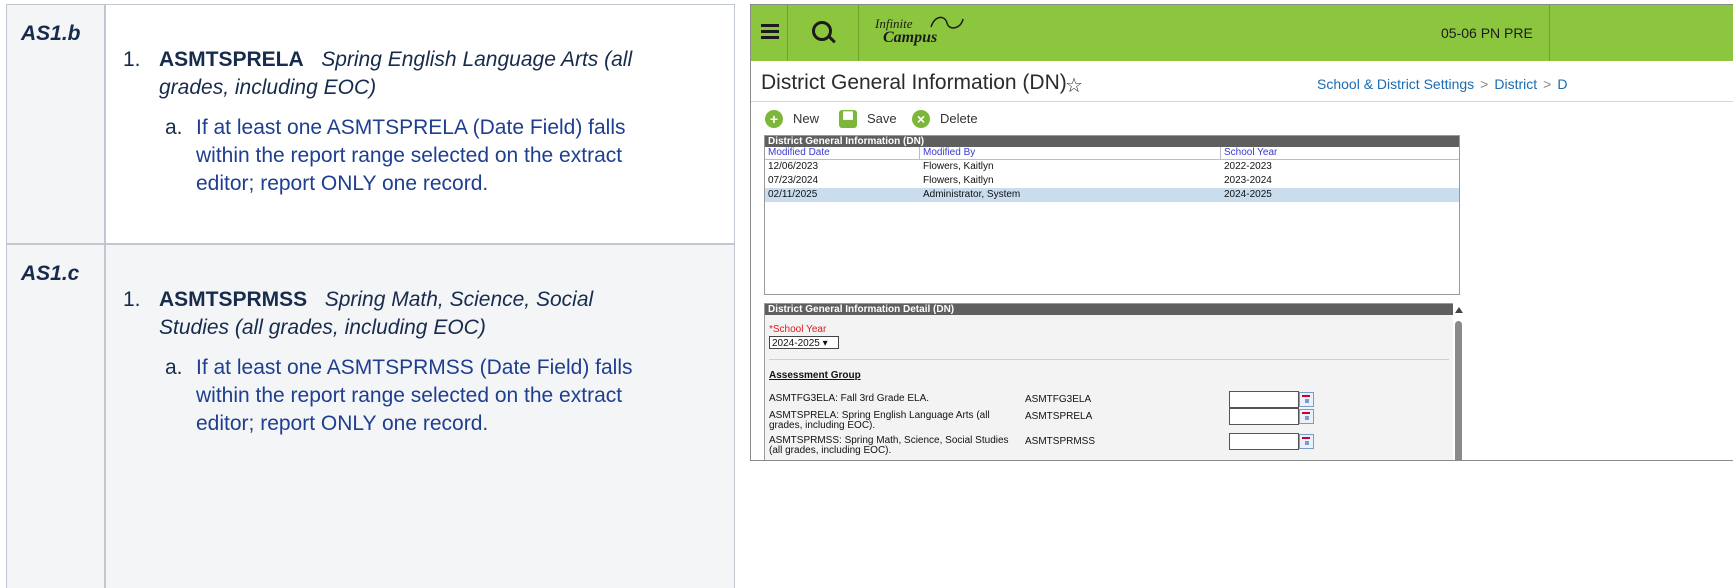 The image size is (1733, 588). Describe the element at coordinates (947, 22) in the screenshot. I see `logo-swoosh-icon` at that location.